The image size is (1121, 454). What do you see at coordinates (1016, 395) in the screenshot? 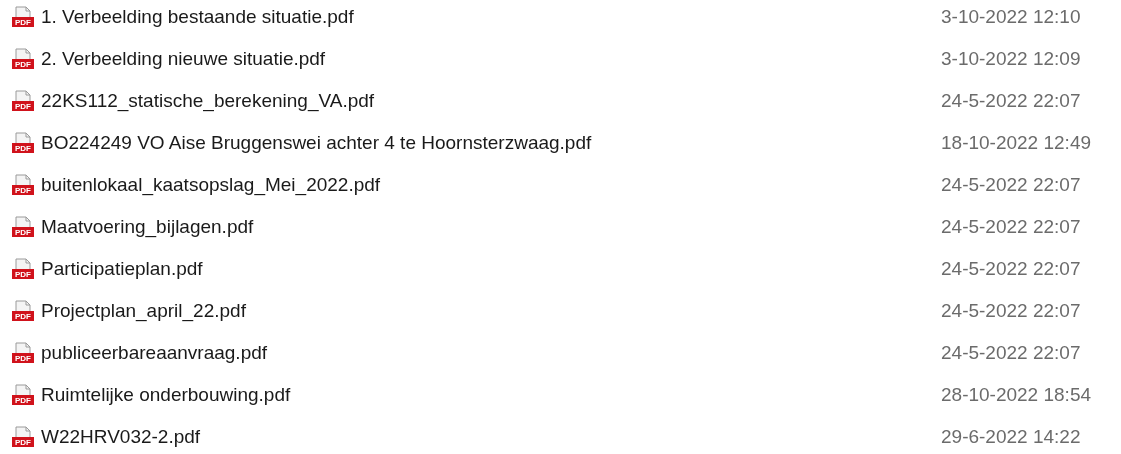
I see `modified-date: 28-10-2022 18:54` at bounding box center [1016, 395].